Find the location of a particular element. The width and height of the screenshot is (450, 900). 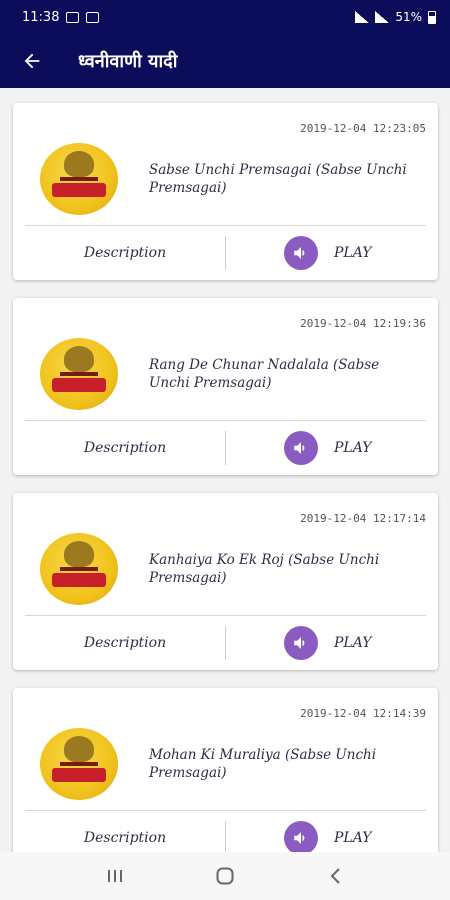

back-nav-button is located at coordinates (335, 876).